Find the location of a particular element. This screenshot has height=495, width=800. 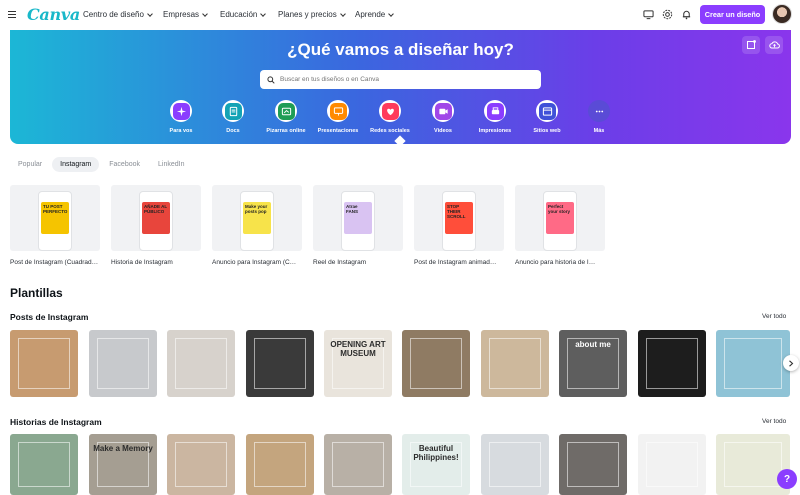

template-thumbnail: Make a Memory is located at coordinates (123, 464).